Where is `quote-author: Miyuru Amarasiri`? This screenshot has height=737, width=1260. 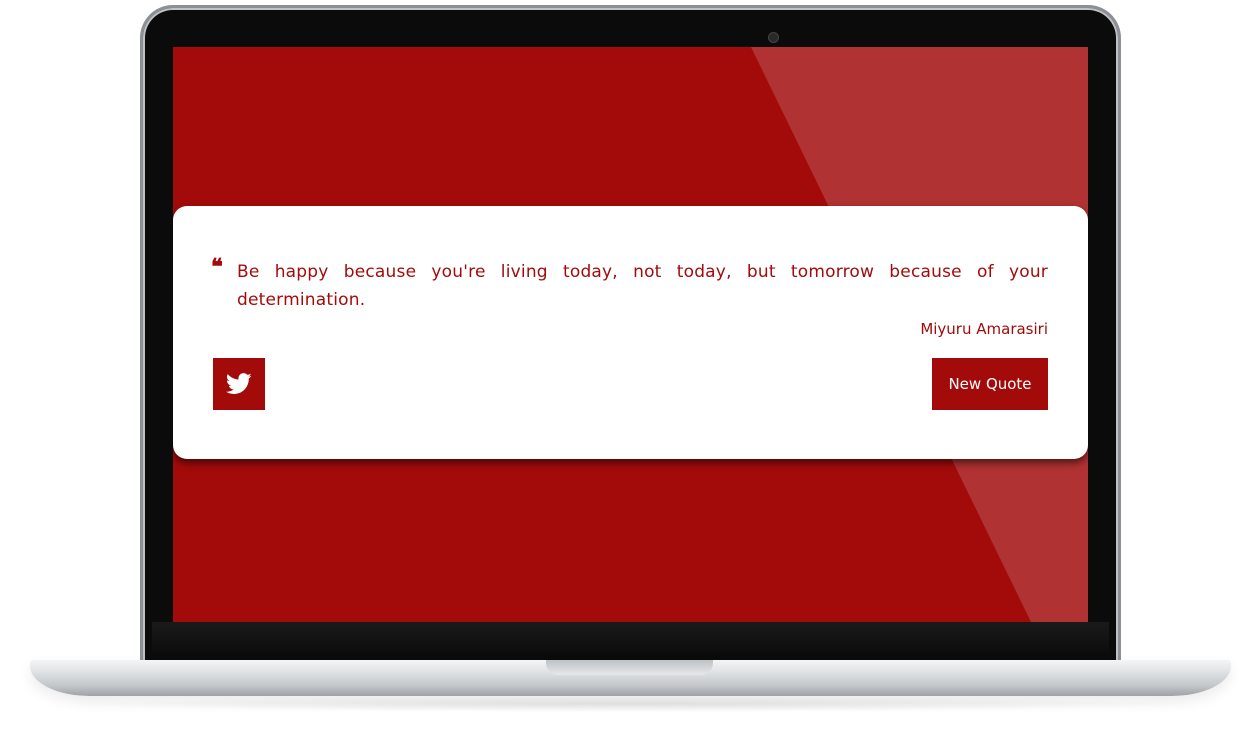
quote-author: Miyuru Amarasiri is located at coordinates (984, 329).